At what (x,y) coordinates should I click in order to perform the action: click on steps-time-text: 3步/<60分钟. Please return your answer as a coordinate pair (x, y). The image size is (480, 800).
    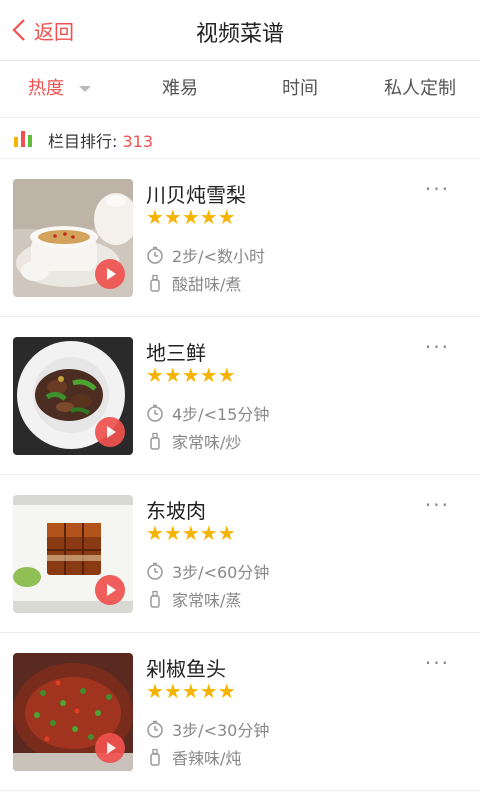
    Looking at the image, I should click on (221, 572).